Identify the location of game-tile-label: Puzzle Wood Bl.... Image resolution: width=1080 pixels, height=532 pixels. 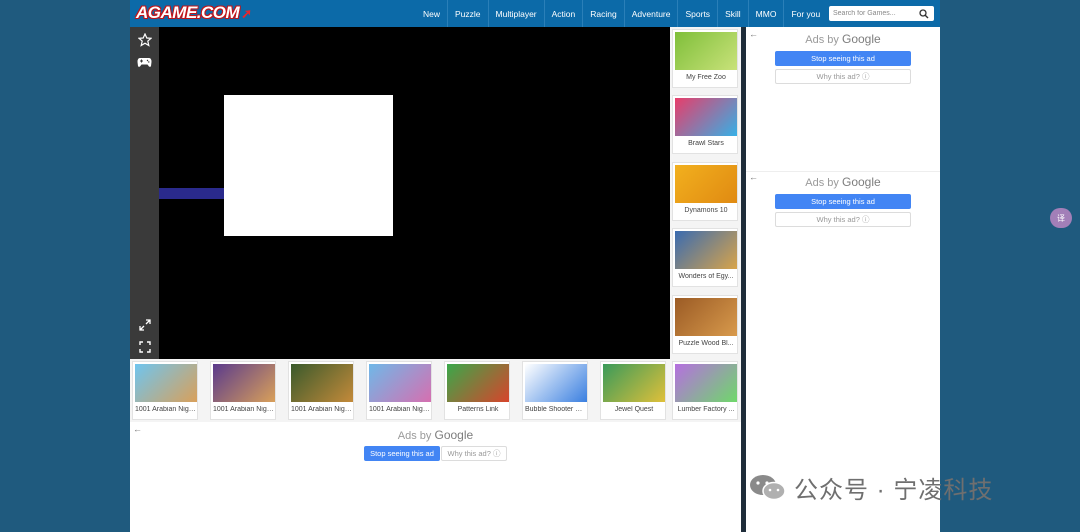
(706, 343).